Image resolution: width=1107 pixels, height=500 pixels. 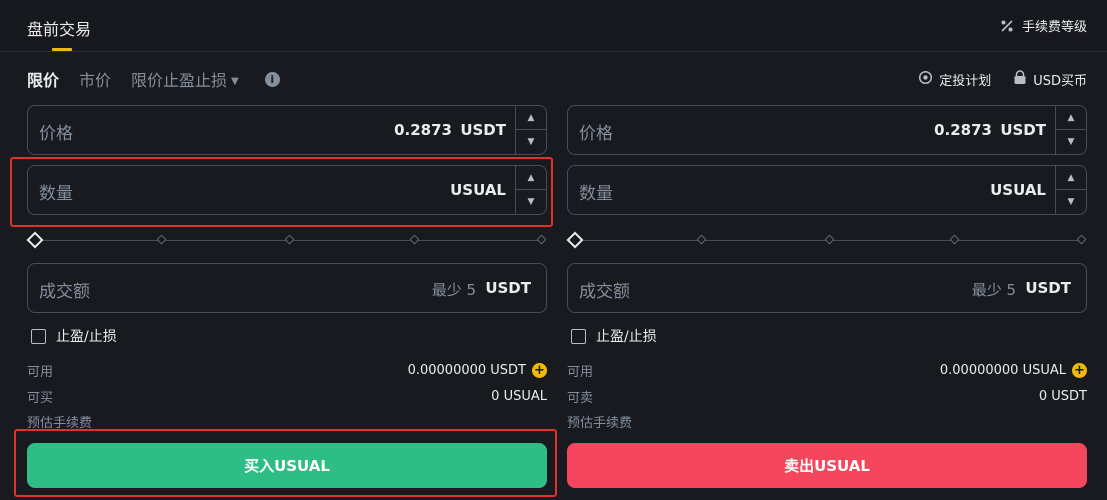 I want to click on percent-icon, so click(x=1007, y=26).